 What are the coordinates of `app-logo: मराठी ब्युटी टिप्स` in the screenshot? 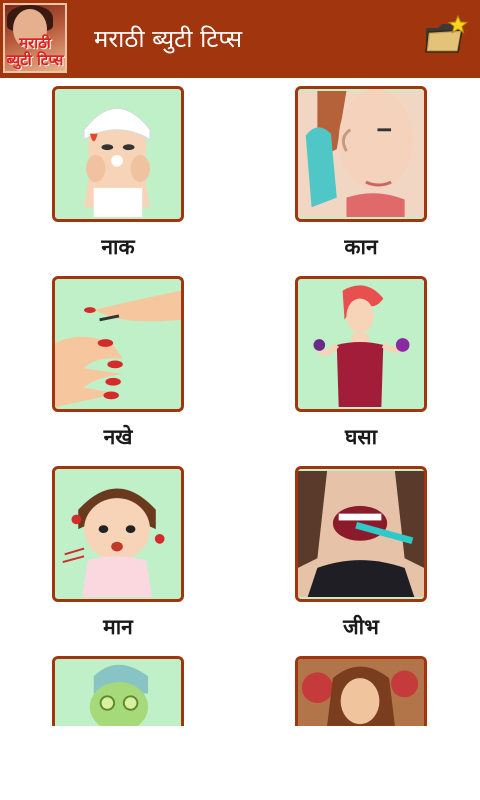 It's located at (35, 38).